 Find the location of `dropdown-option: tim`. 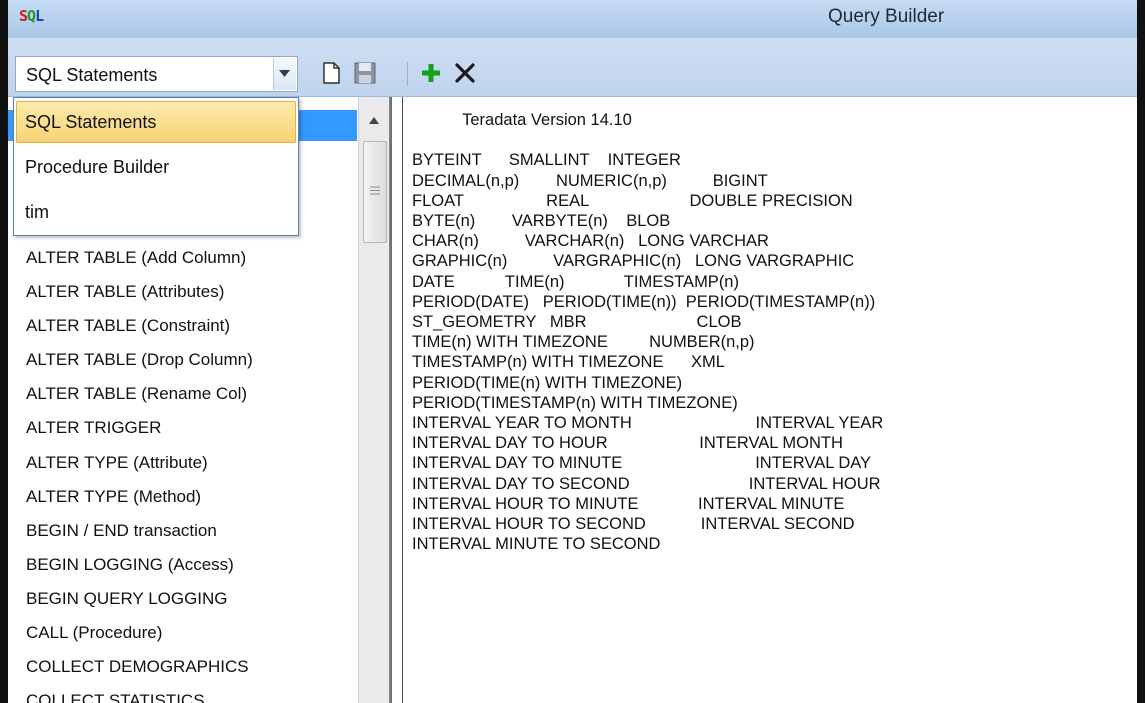

dropdown-option: tim is located at coordinates (37, 212).